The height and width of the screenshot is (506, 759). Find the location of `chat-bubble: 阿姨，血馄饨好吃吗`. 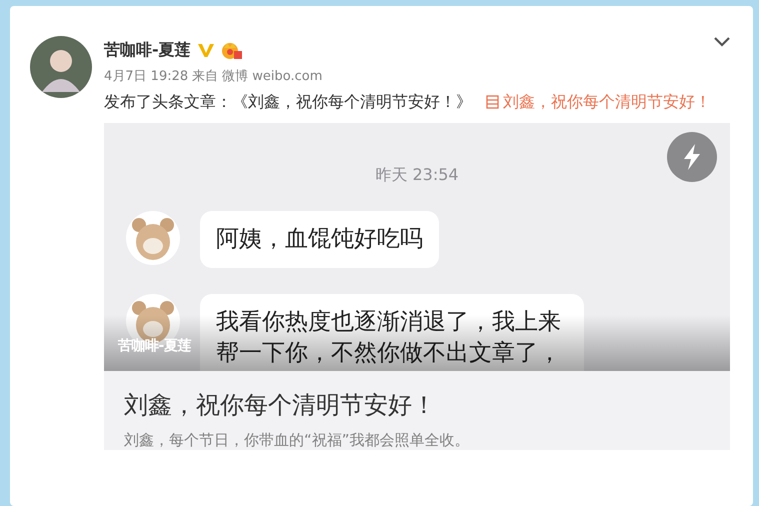

chat-bubble: 阿姨，血馄饨好吃吗 is located at coordinates (319, 239).